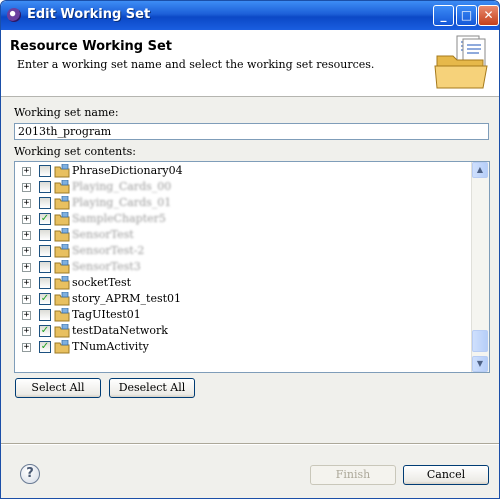 The height and width of the screenshot is (499, 500). Describe the element at coordinates (122, 202) in the screenshot. I see `item-label: Playing_Cards_01` at that location.